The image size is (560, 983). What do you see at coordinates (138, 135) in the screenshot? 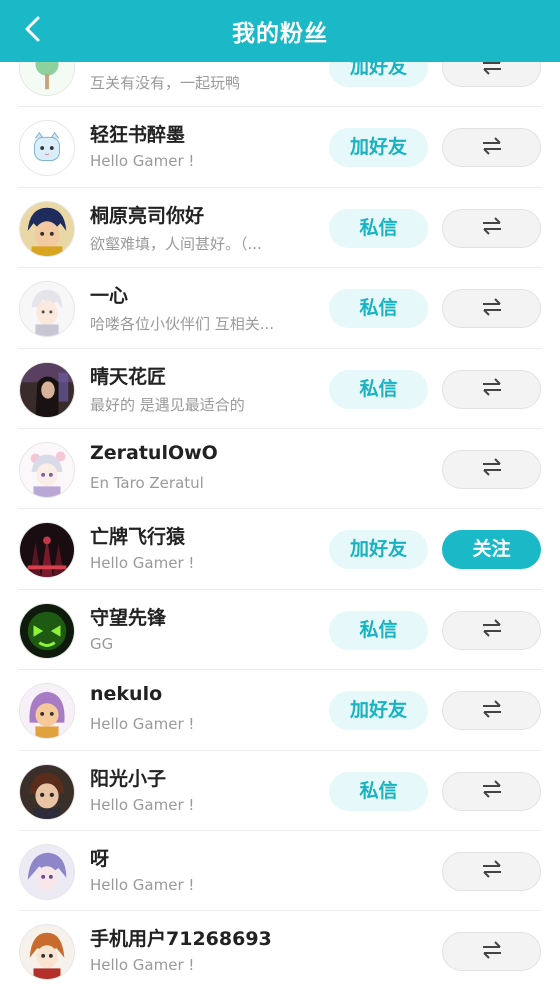
I see `fan-name: 轻狂书醉墨` at bounding box center [138, 135].